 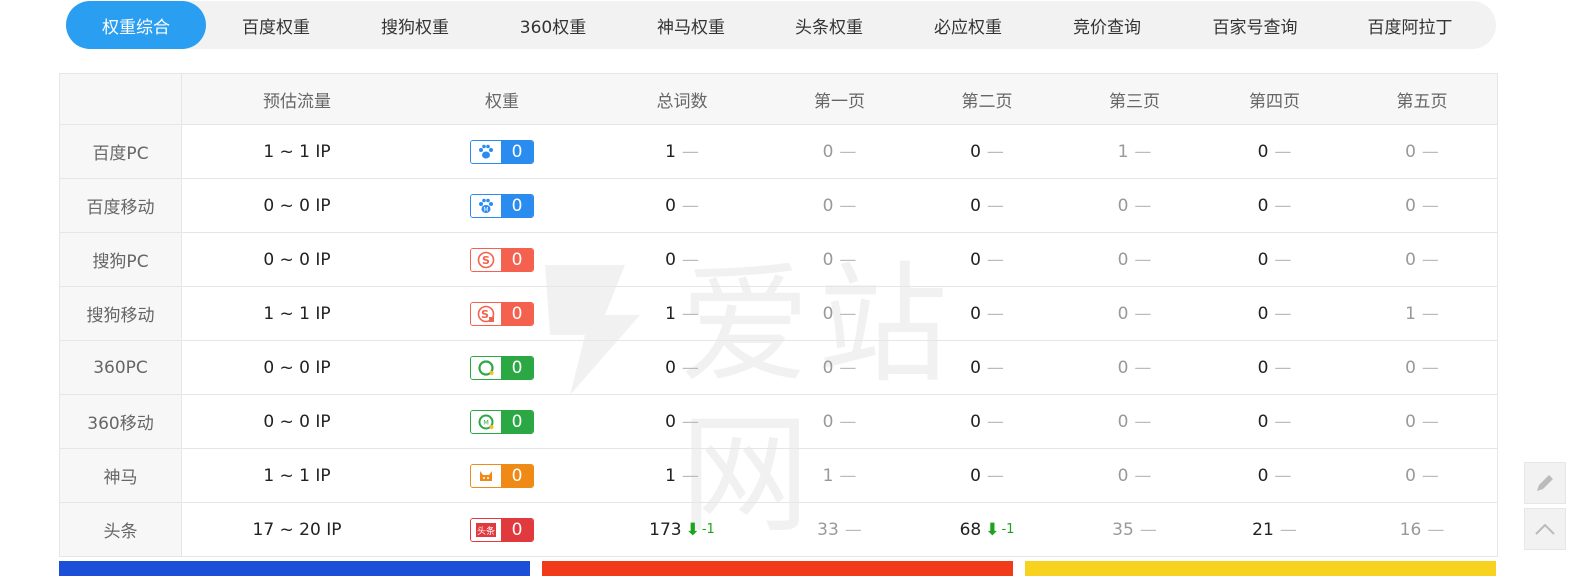 What do you see at coordinates (829, 25) in the screenshot?
I see `tab-toutiao-weight: 头条权重` at bounding box center [829, 25].